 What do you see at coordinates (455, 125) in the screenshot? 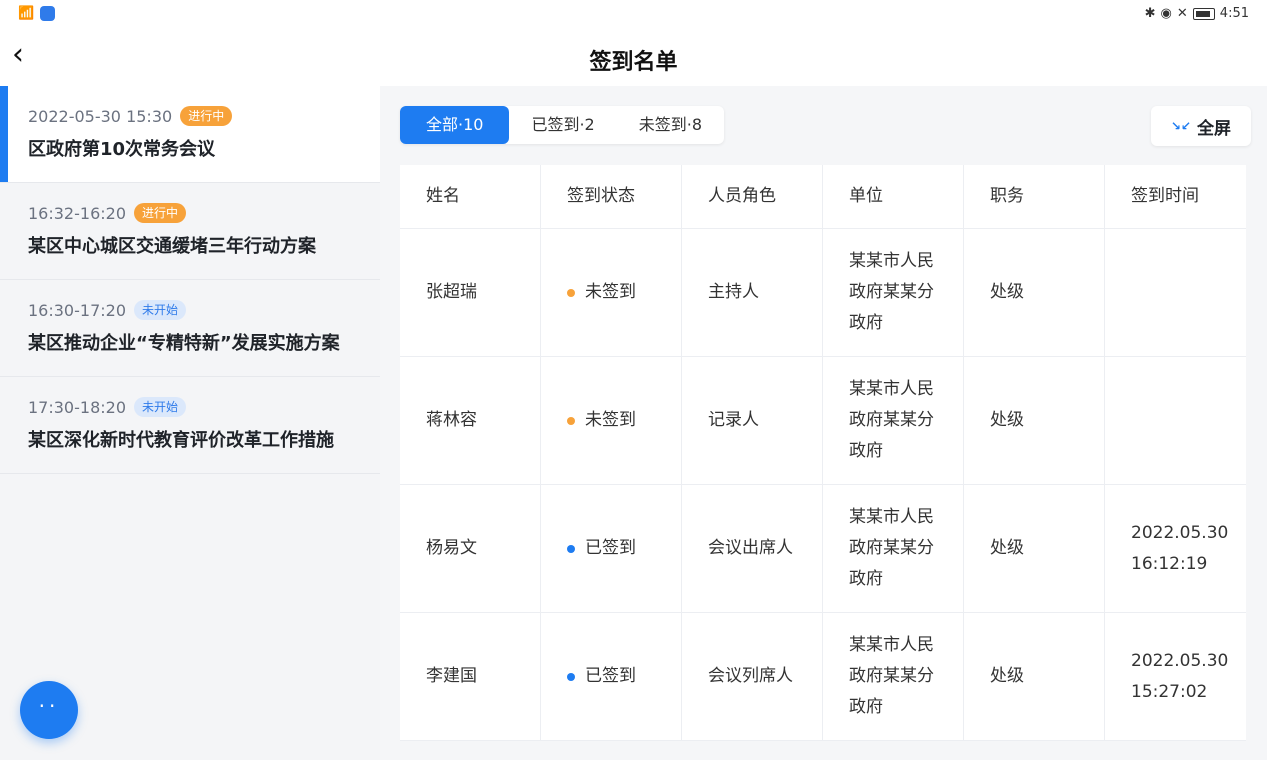
I see `tab-all: 全部·10` at bounding box center [455, 125].